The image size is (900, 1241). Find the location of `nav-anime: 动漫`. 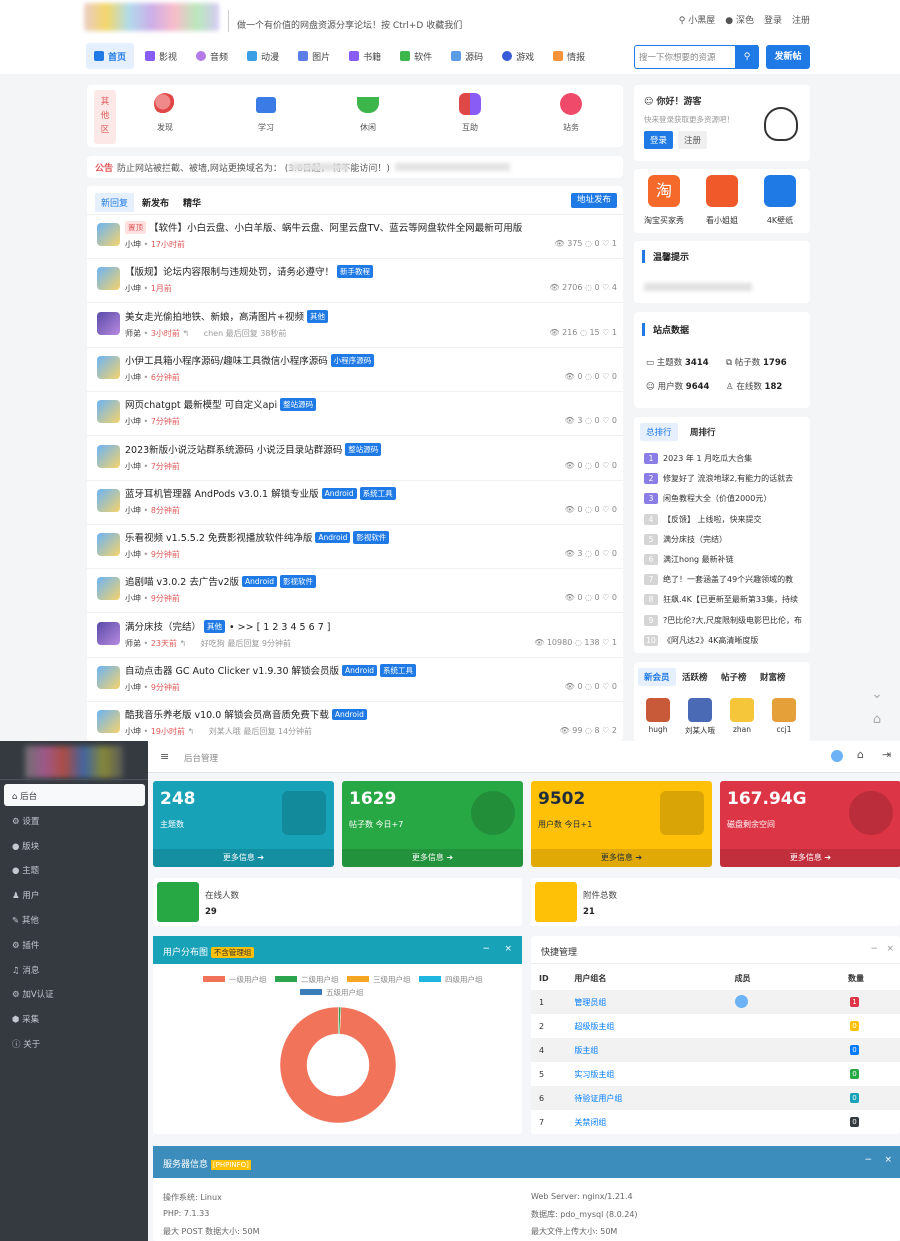

nav-anime: 动漫 is located at coordinates (263, 56).